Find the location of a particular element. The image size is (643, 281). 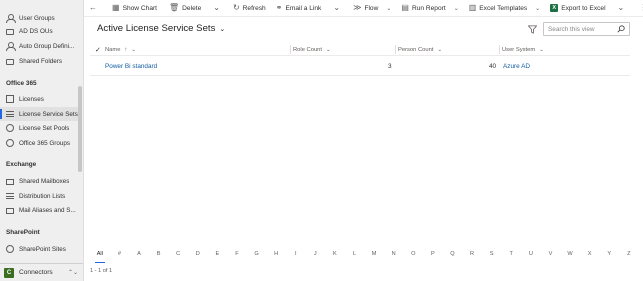

jump-bar-letter: O is located at coordinates (414, 256).